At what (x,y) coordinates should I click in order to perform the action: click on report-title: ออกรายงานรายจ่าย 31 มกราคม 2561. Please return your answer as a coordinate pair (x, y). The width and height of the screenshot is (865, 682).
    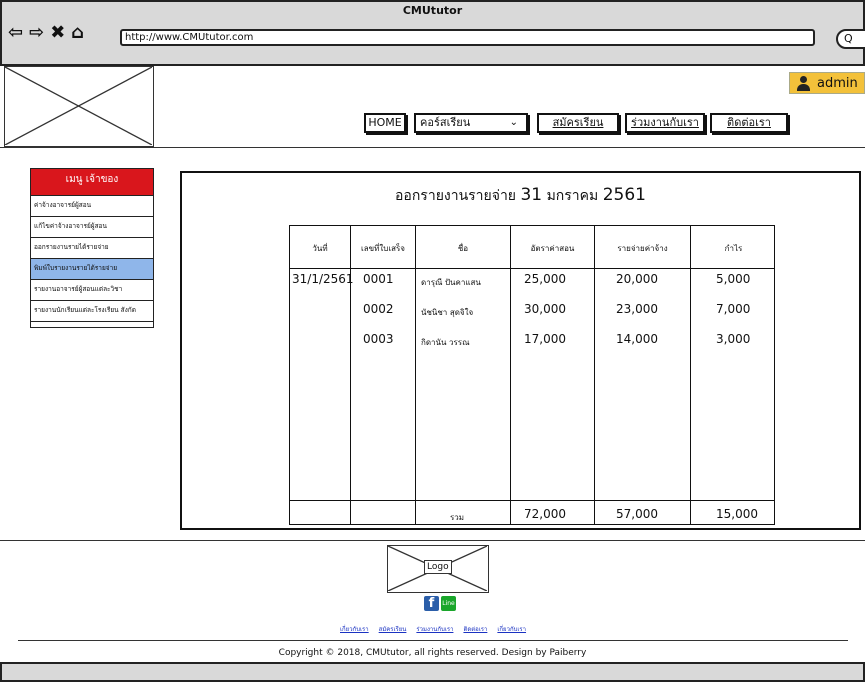
    Looking at the image, I should click on (520, 196).